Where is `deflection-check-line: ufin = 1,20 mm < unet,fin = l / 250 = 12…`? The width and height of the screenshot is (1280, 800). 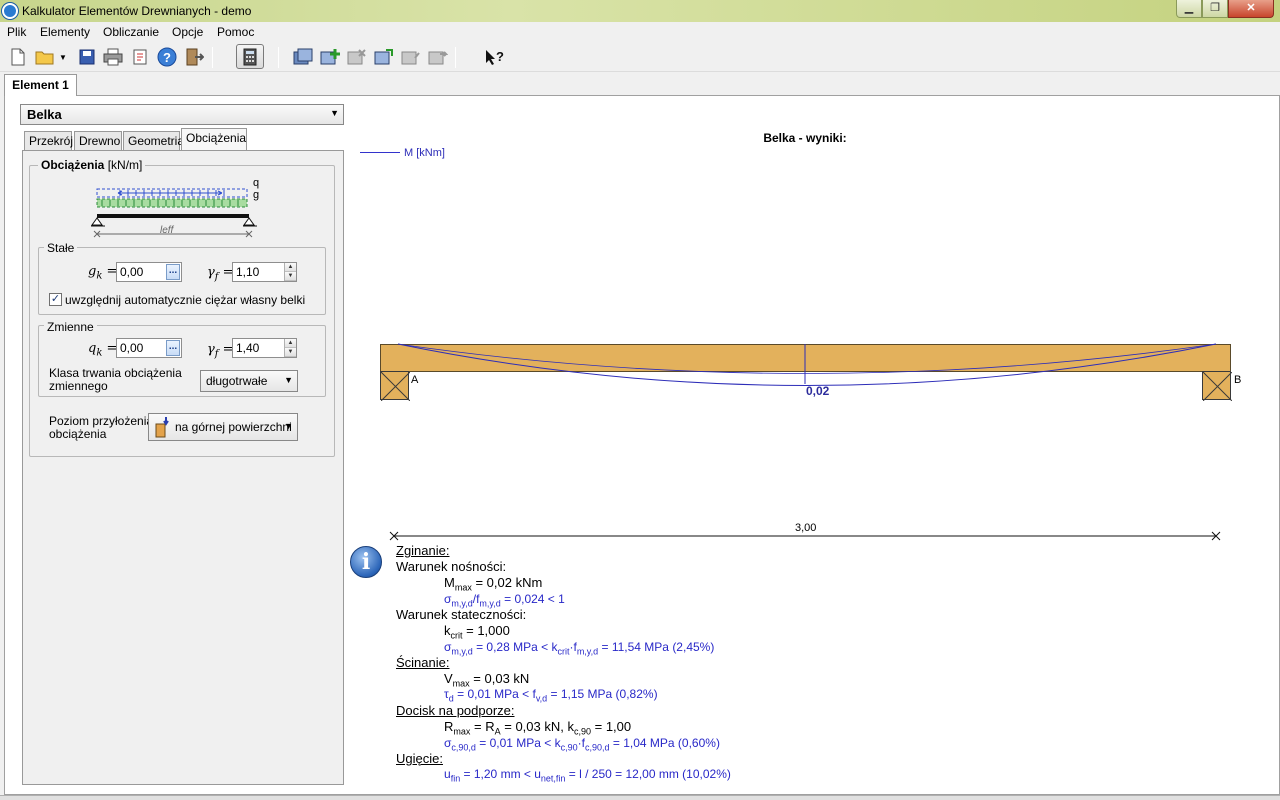 deflection-check-line: ufin = 1,20 mm < unet,fin = l / 250 = 12… is located at coordinates (587, 775).